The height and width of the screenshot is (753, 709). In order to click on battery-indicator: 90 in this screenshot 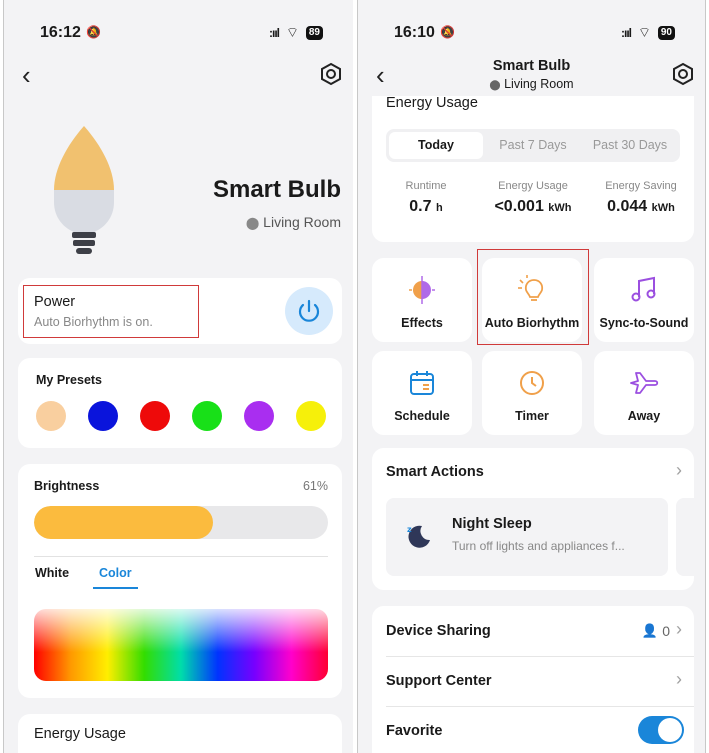, I will do `click(666, 33)`.